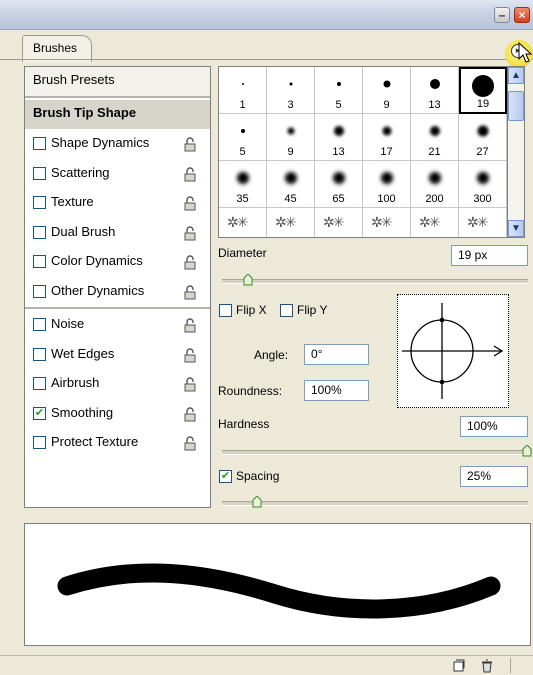 The height and width of the screenshot is (675, 533). I want to click on brush-tip-cell: 3, so click(291, 90).